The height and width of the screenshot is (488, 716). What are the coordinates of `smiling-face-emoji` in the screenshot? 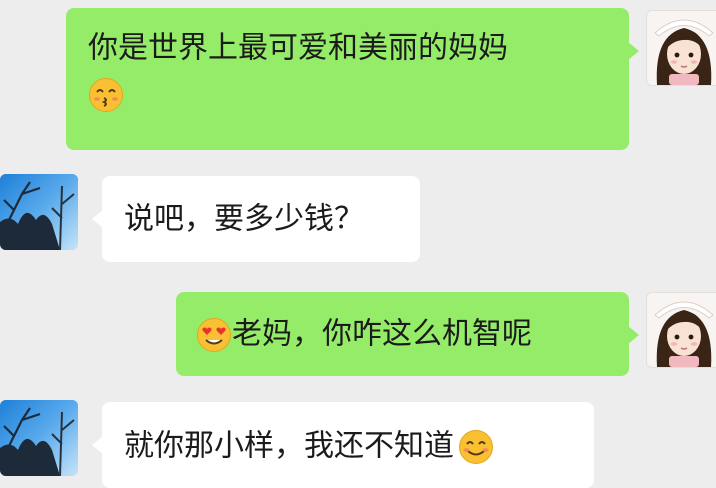 It's located at (476, 446).